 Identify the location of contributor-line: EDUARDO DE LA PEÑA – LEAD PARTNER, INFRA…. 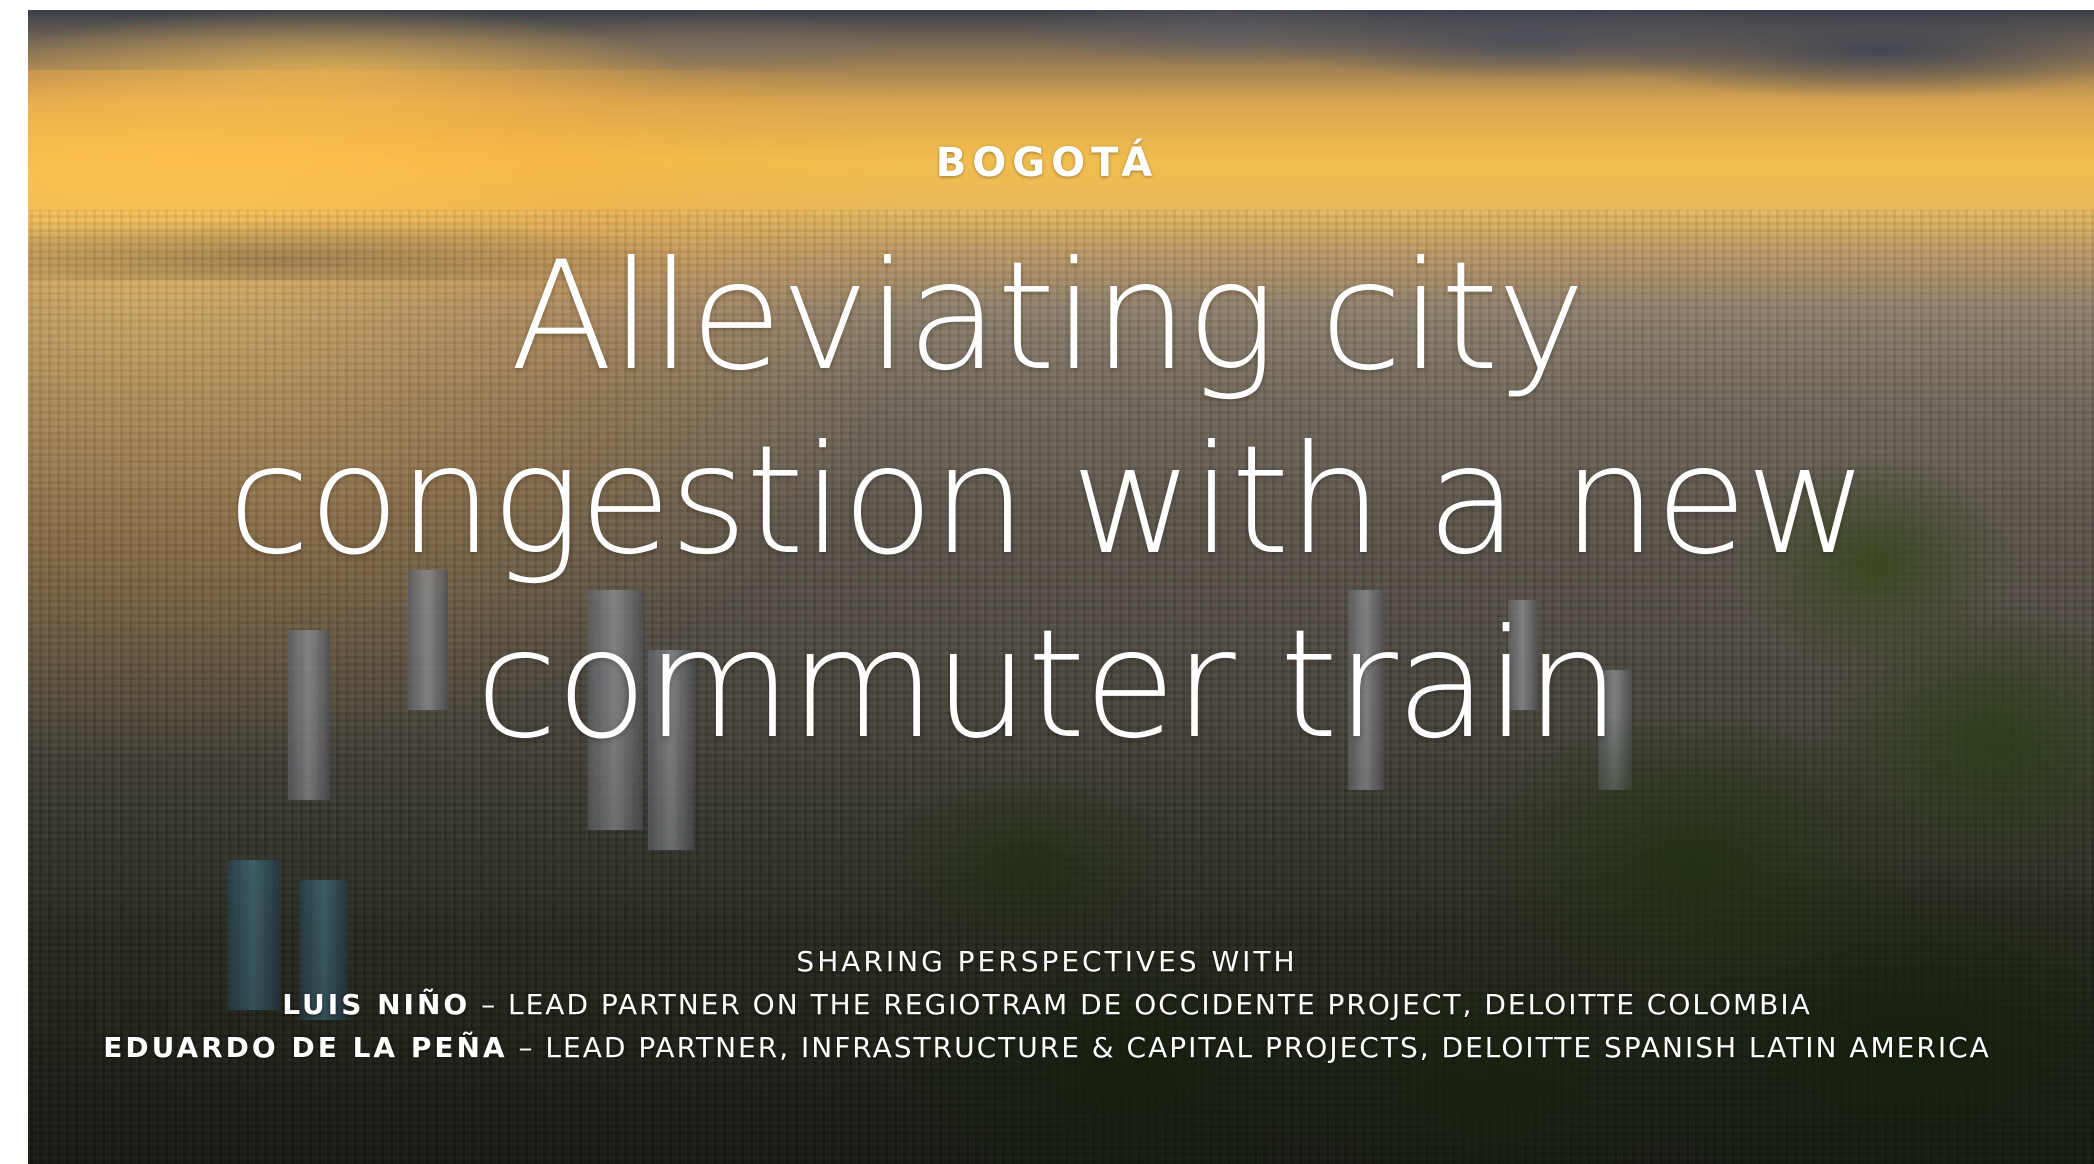
(1047, 1047).